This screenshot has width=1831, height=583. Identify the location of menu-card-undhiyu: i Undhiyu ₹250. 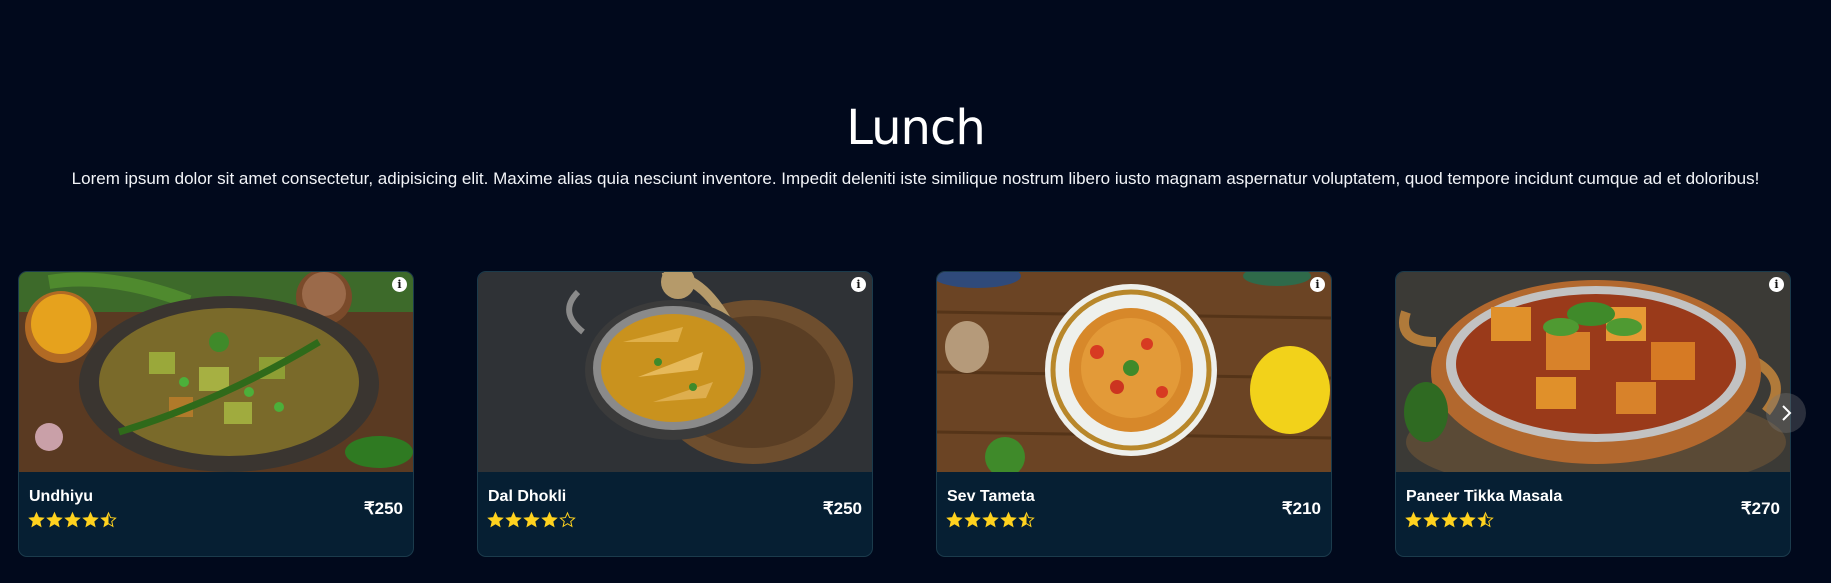
(216, 414).